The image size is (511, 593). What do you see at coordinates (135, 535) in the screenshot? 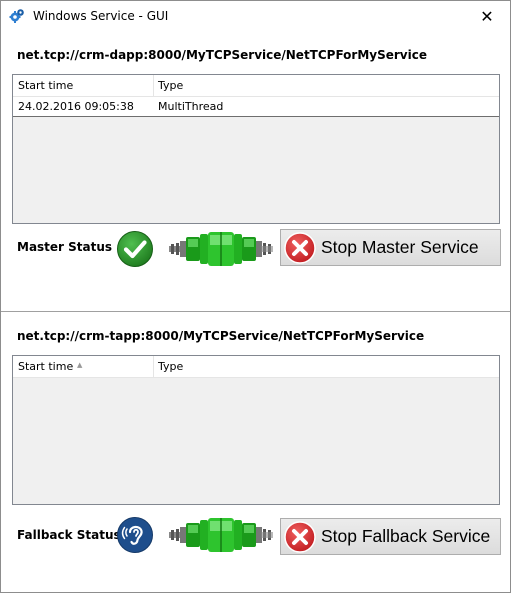
I see `ear-icon` at bounding box center [135, 535].